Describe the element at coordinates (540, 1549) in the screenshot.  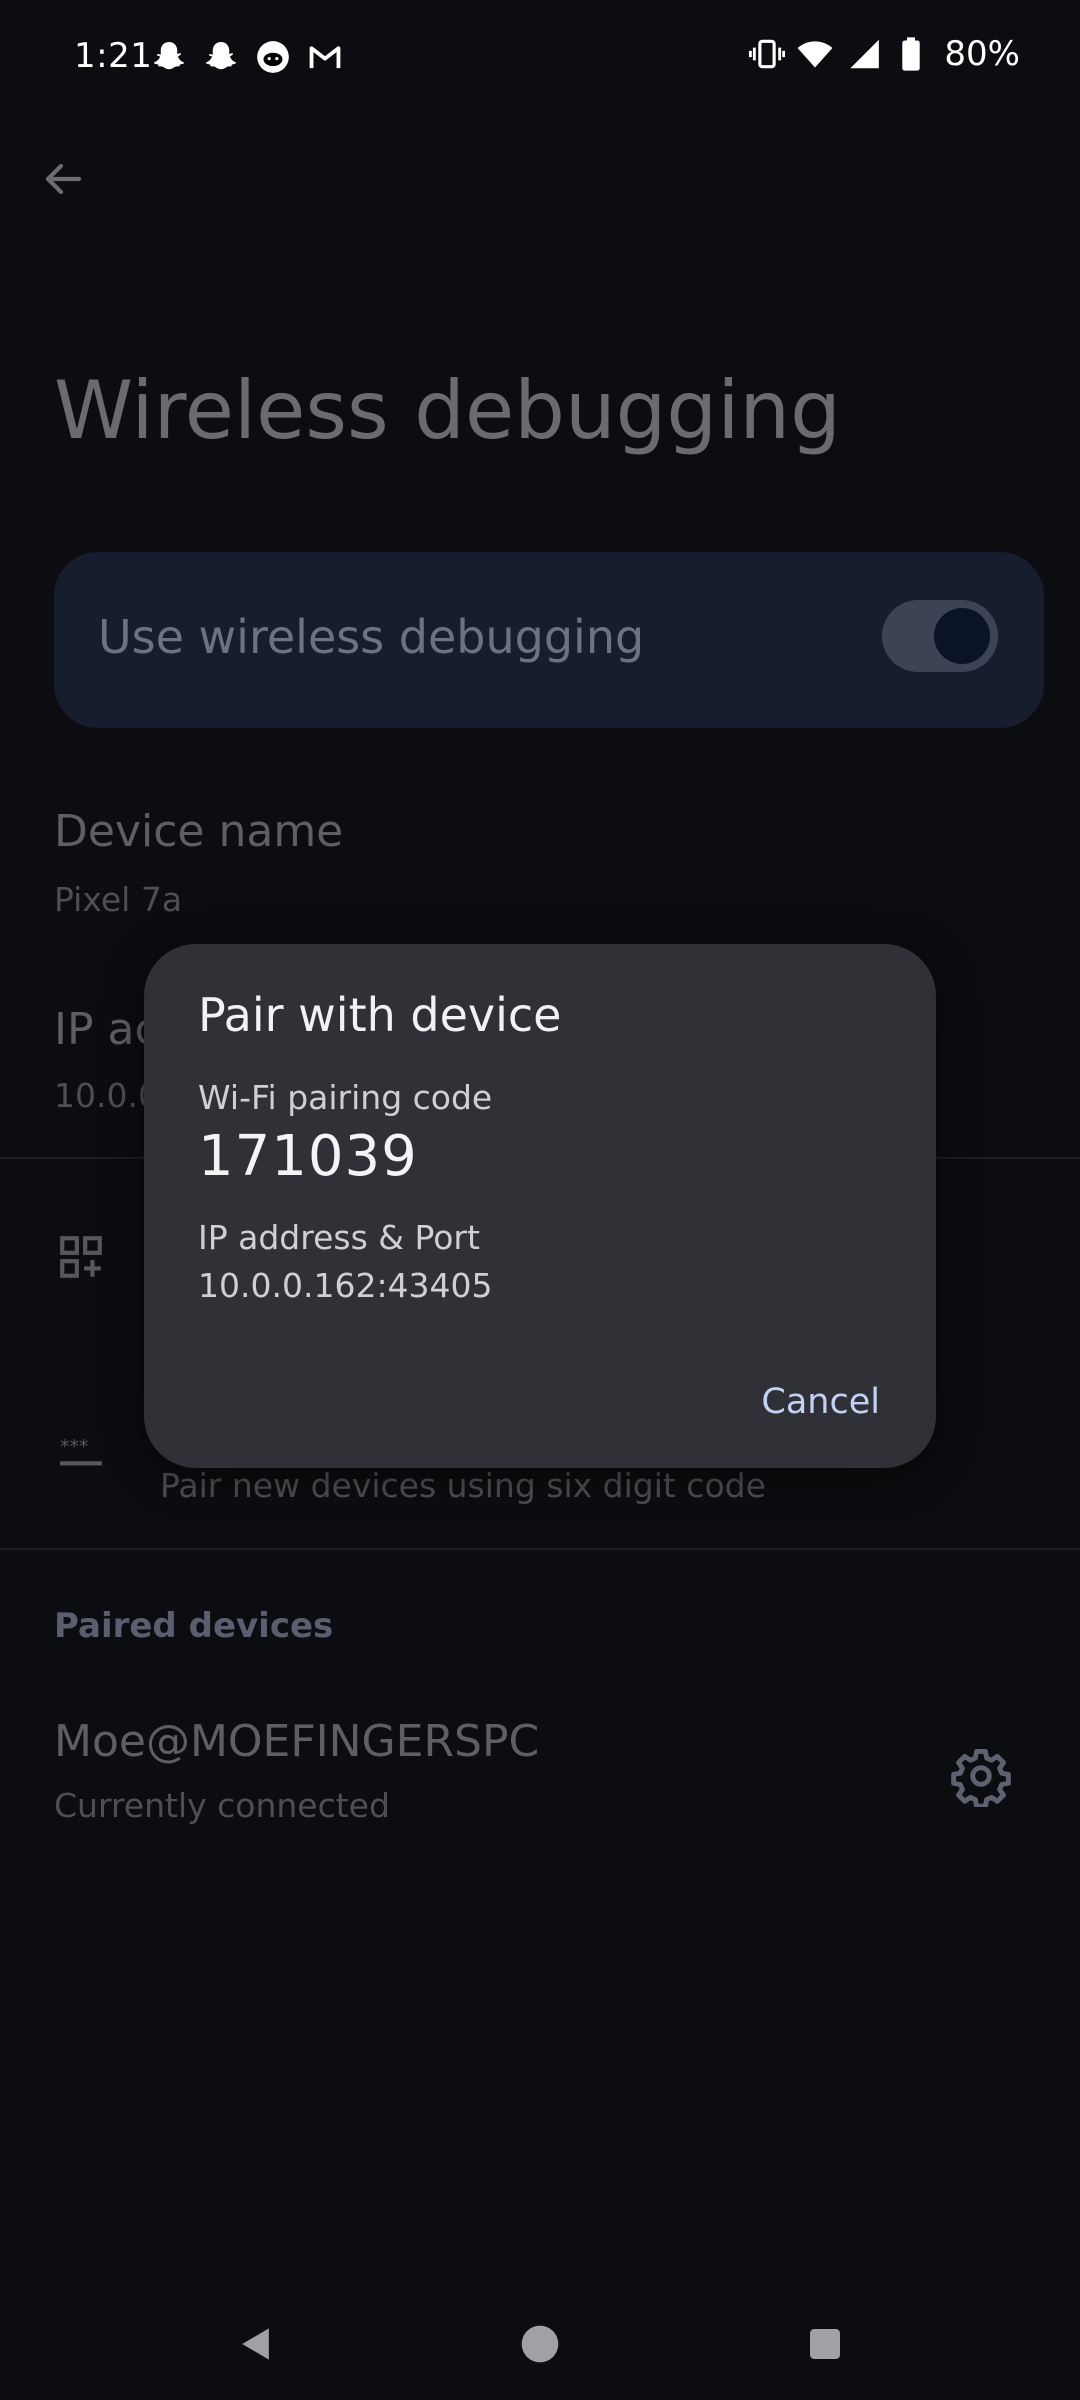
I see `divider` at that location.